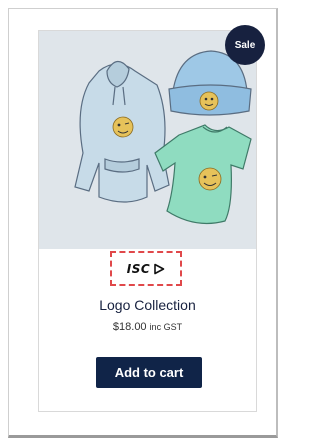  What do you see at coordinates (147, 305) in the screenshot?
I see `product-title: Logo Collection` at bounding box center [147, 305].